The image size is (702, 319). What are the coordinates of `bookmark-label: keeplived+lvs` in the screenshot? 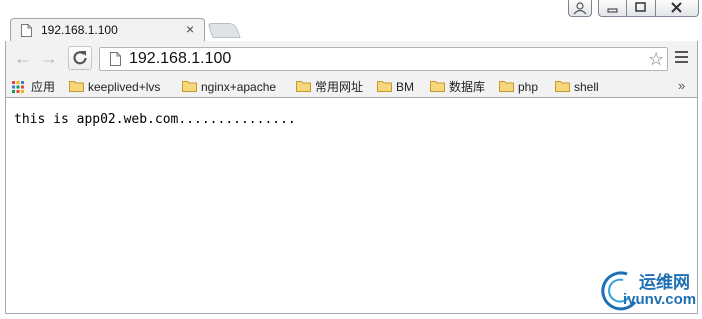 It's located at (124, 87).